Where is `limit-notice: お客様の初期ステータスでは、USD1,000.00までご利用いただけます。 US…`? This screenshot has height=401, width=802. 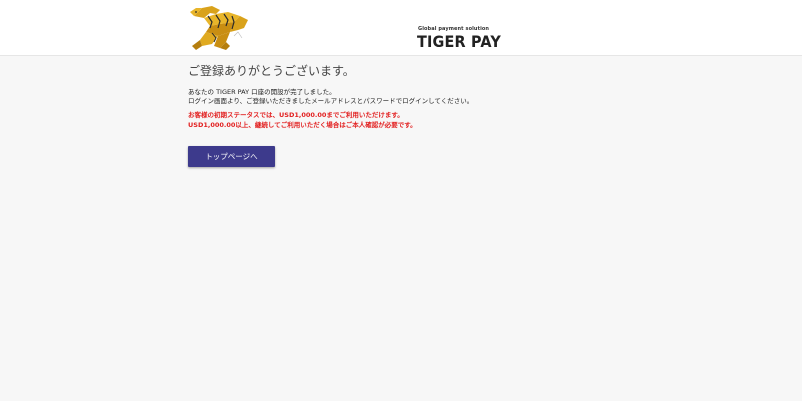
limit-notice: お客様の初期ステータスでは、USD1,000.00までご利用いただけます。 US… is located at coordinates (488, 120).